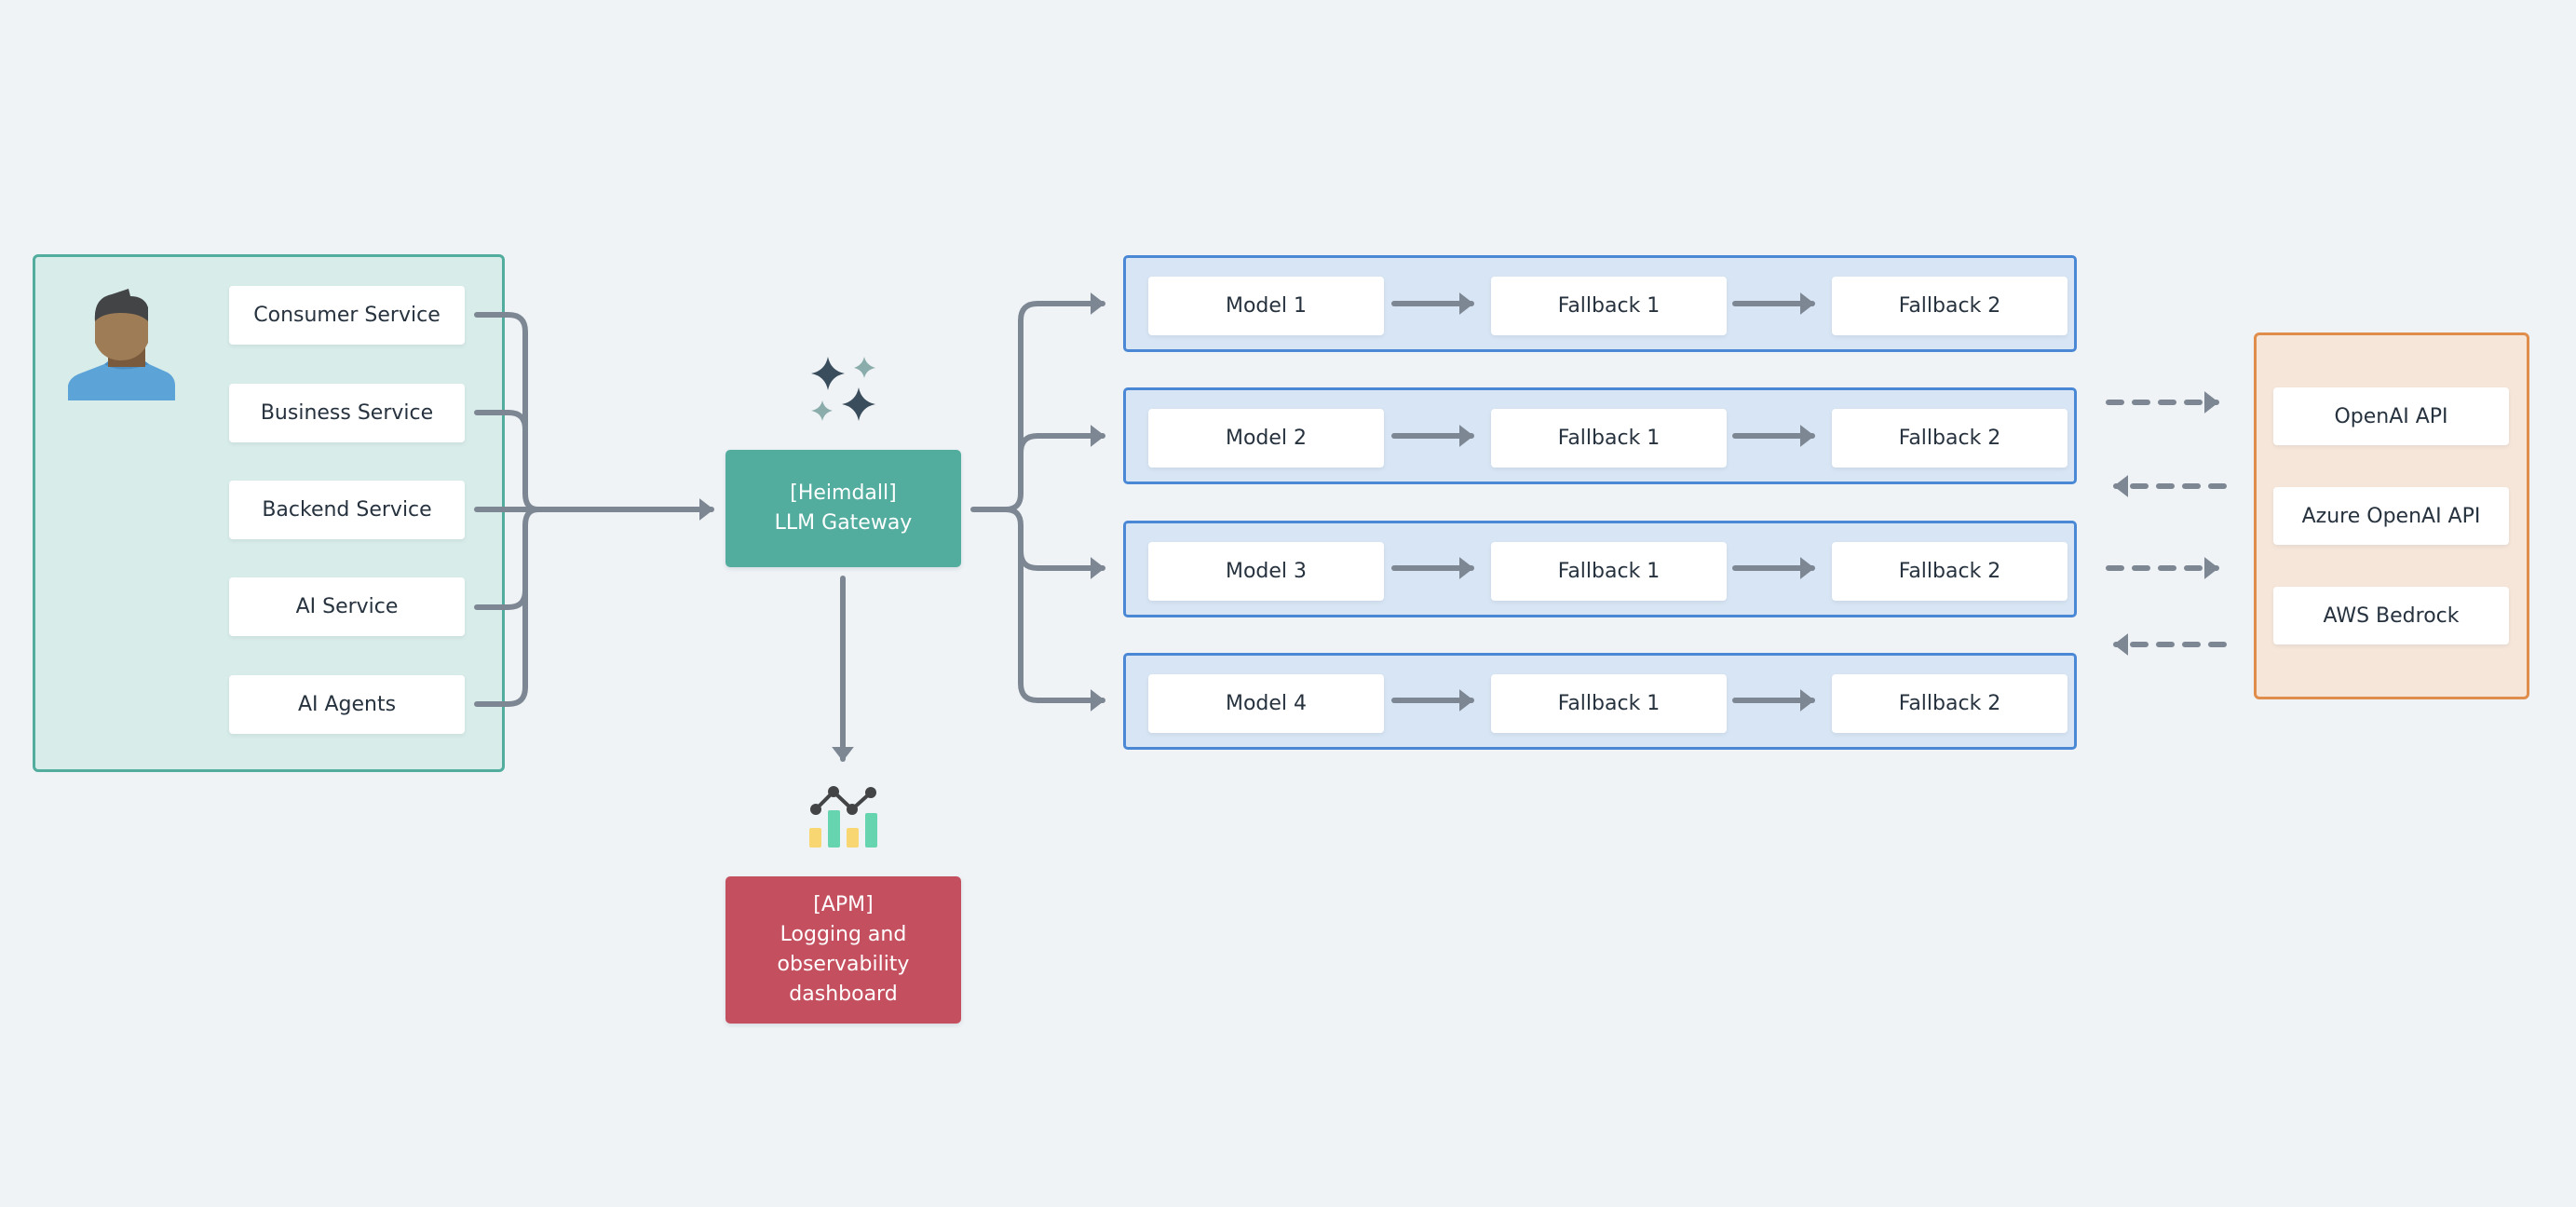 This screenshot has width=2576, height=1207. I want to click on aws-bedrock-box: AWS Bedrock, so click(2391, 616).